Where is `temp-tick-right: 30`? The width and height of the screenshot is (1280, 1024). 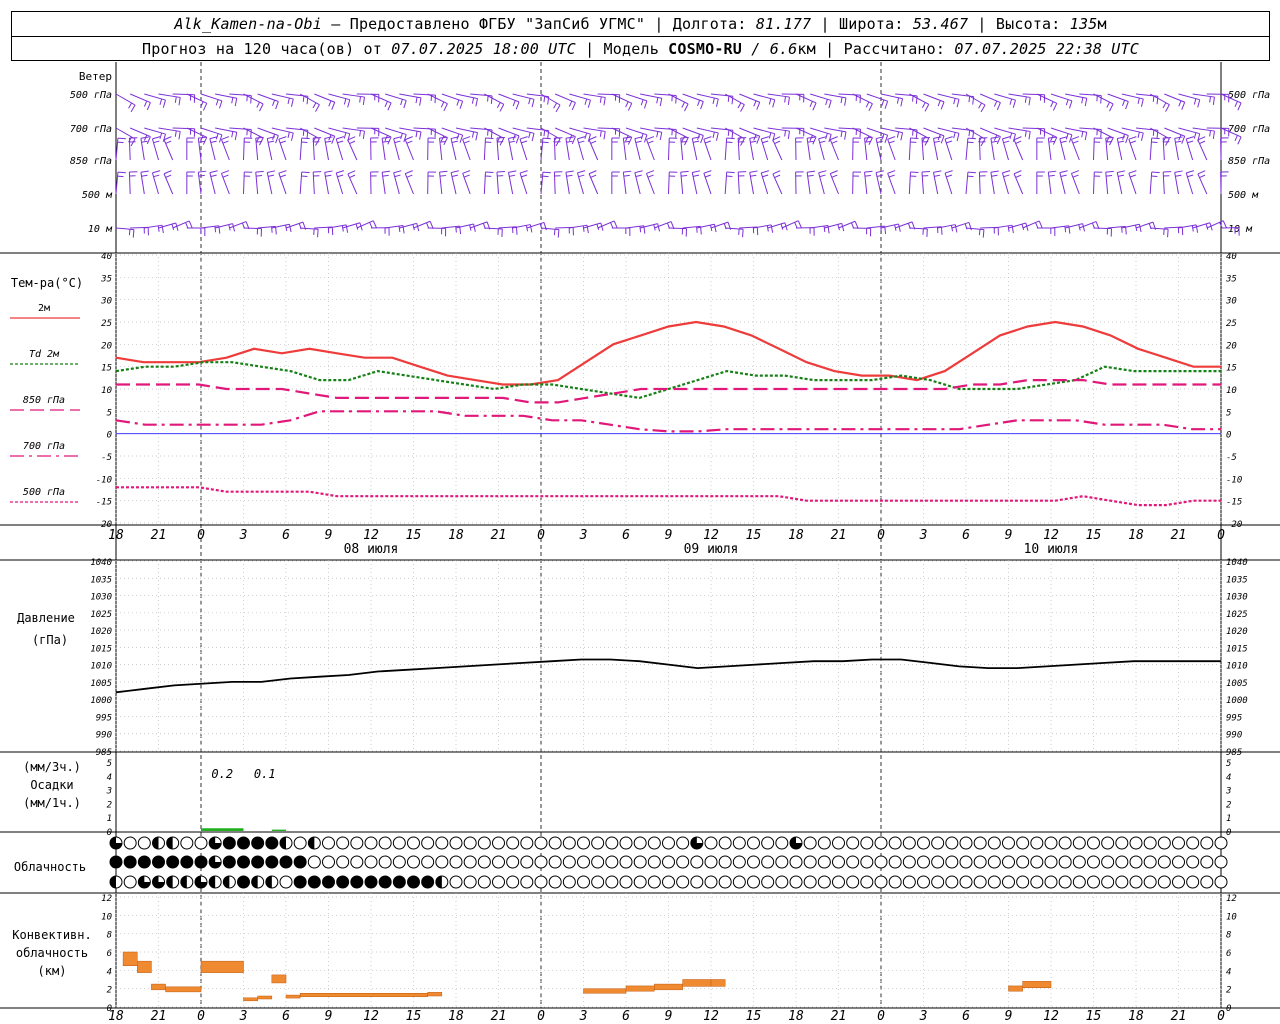 temp-tick-right: 30 is located at coordinates (1231, 302).